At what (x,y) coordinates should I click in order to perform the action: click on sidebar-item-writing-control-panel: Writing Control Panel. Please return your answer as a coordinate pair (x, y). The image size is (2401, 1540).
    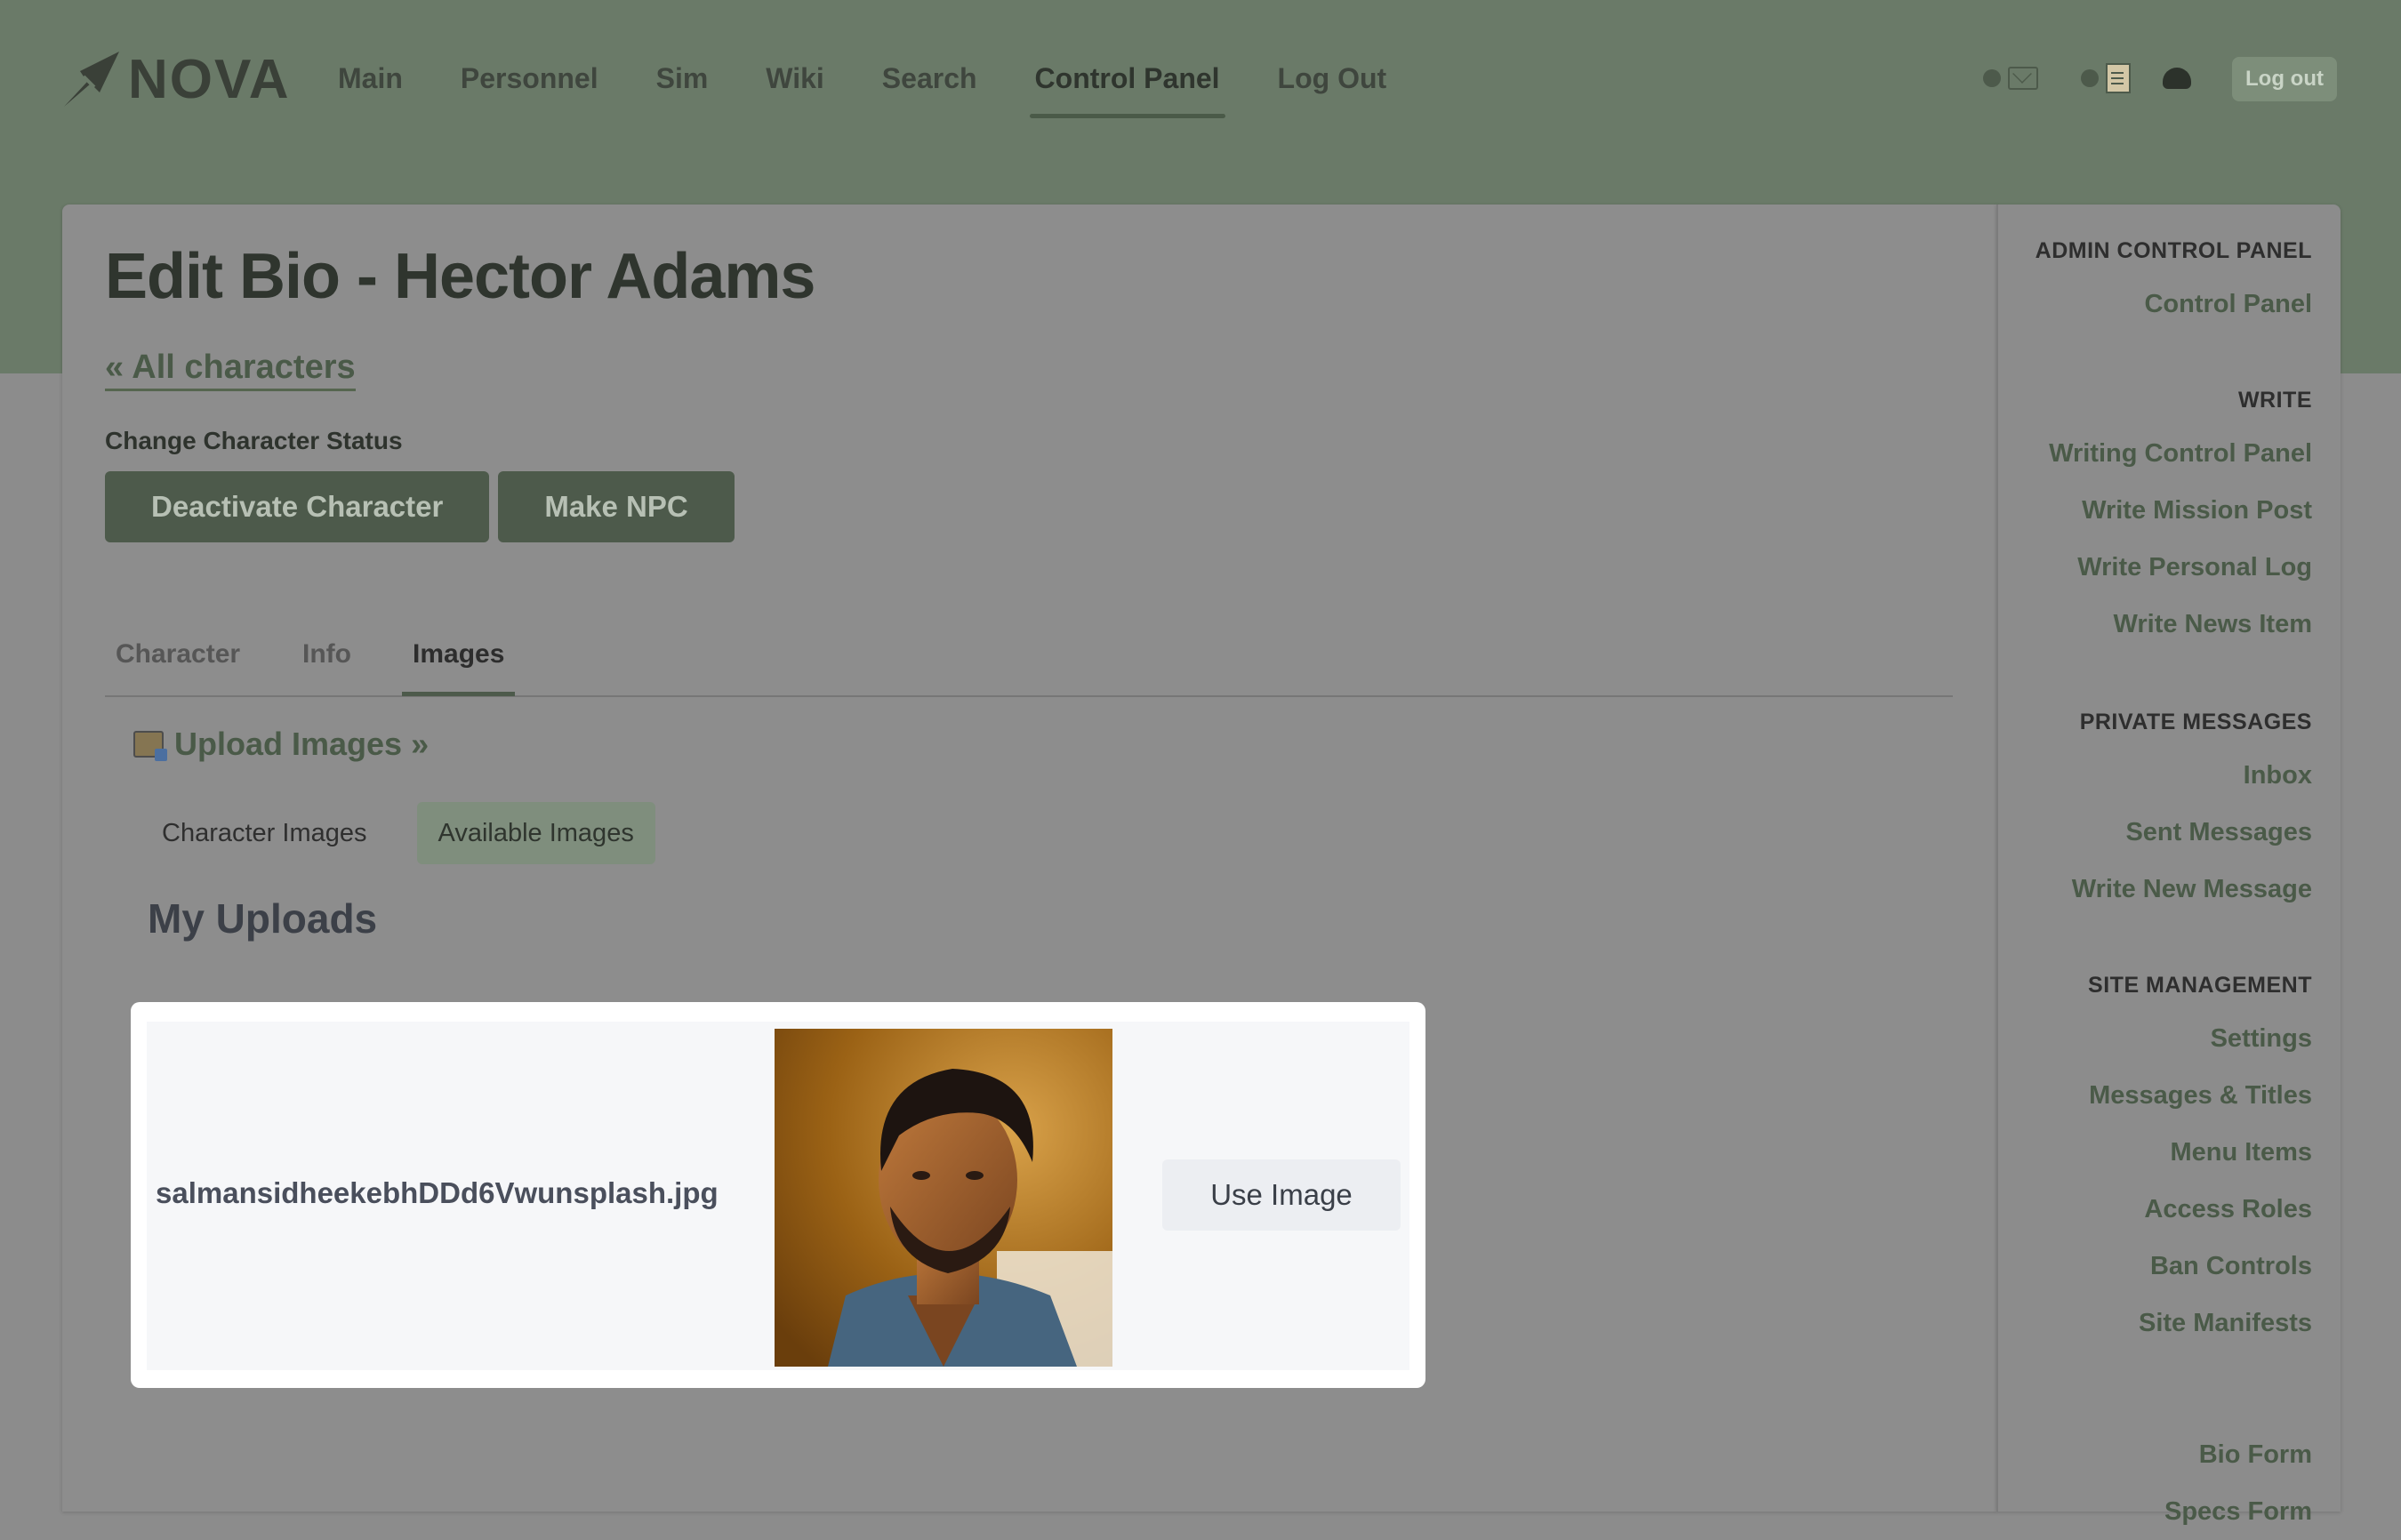
    Looking at the image, I should click on (2180, 454).